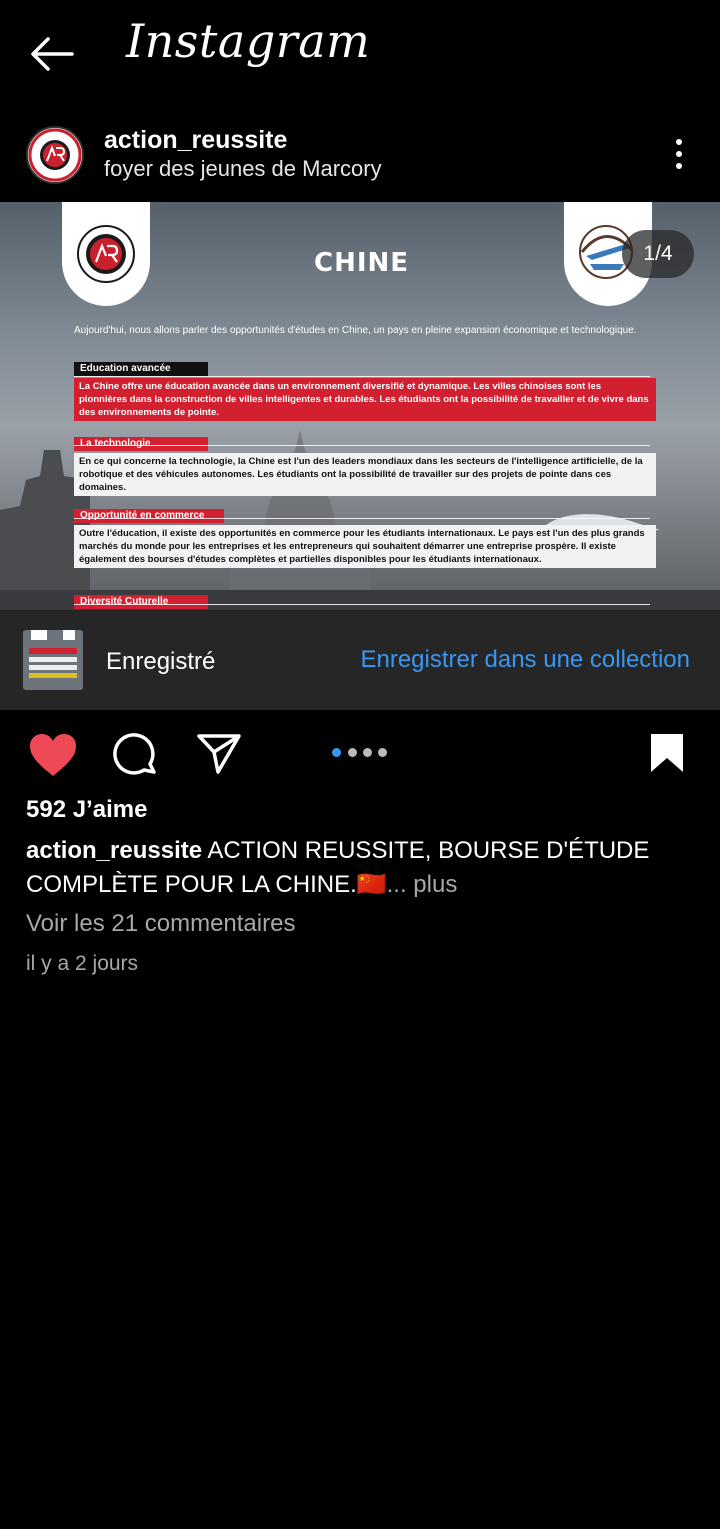 The height and width of the screenshot is (1529, 720). I want to click on slide-section-label: Opportunité en commerce, so click(149, 516).